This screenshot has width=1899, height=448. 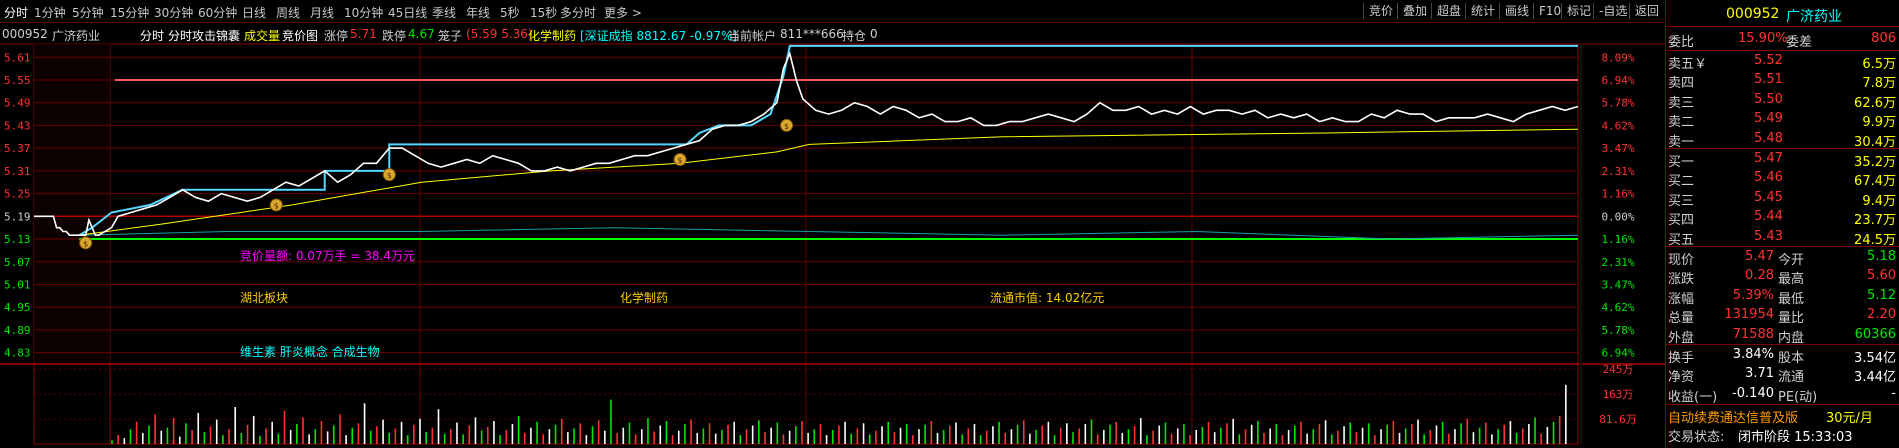 What do you see at coordinates (1879, 64) in the screenshot?
I see `ask-volume: 6.5万` at bounding box center [1879, 64].